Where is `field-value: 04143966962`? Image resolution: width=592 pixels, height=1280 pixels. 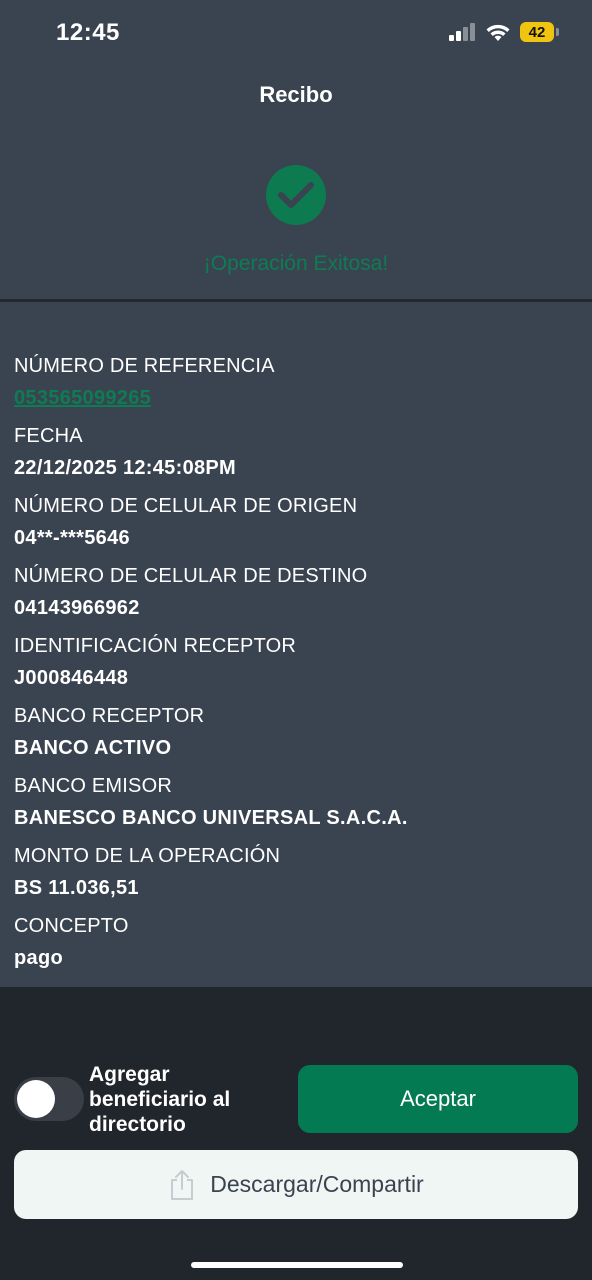
field-value: 04143966962 is located at coordinates (77, 608).